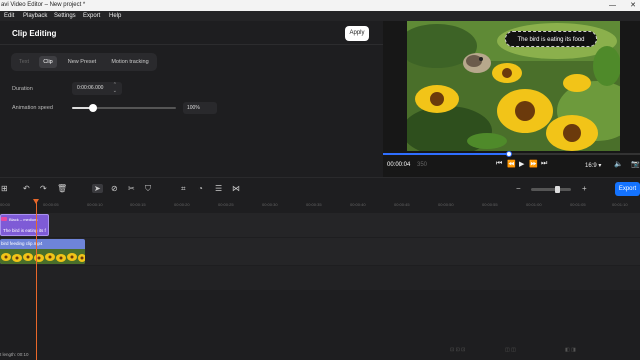  Describe the element at coordinates (26, 188) in the screenshot. I see `undo-icon: ↶` at that location.